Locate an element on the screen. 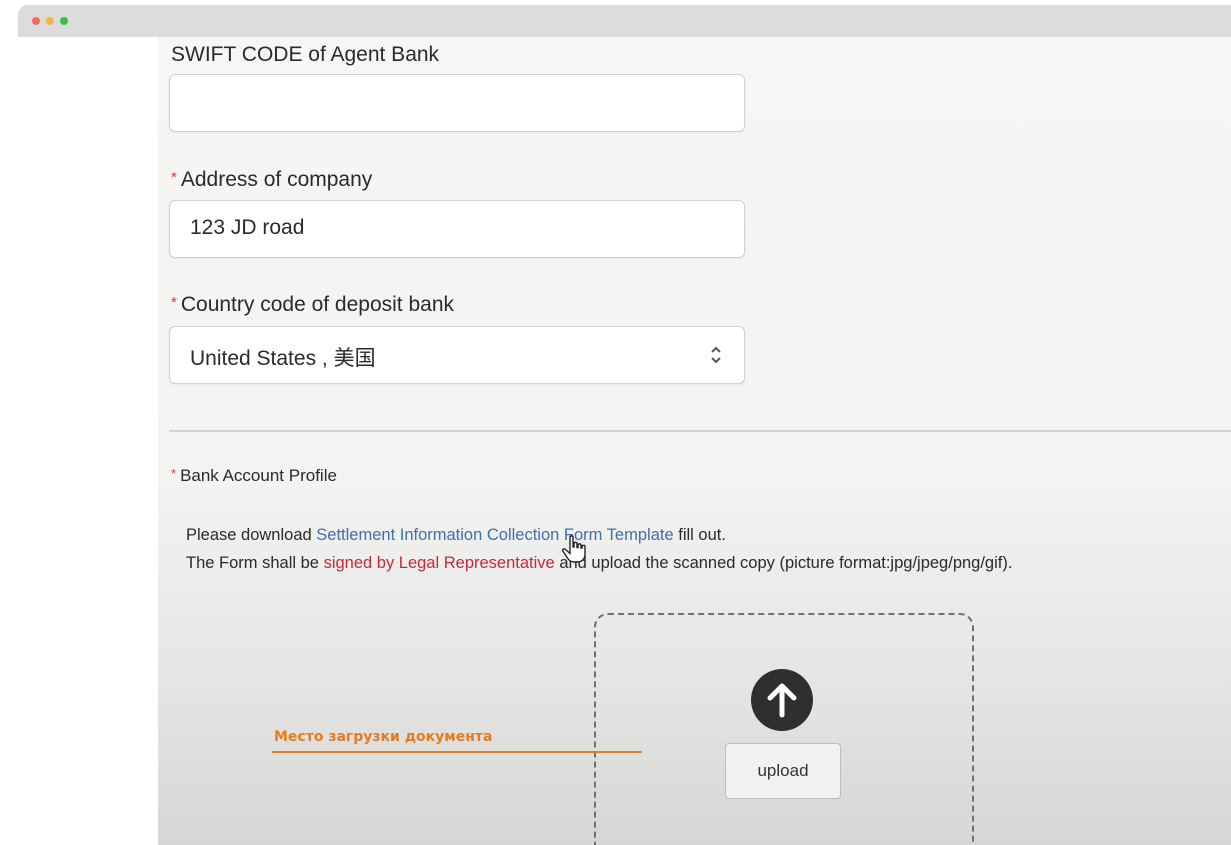  address-value: 123 JD road is located at coordinates (247, 227).